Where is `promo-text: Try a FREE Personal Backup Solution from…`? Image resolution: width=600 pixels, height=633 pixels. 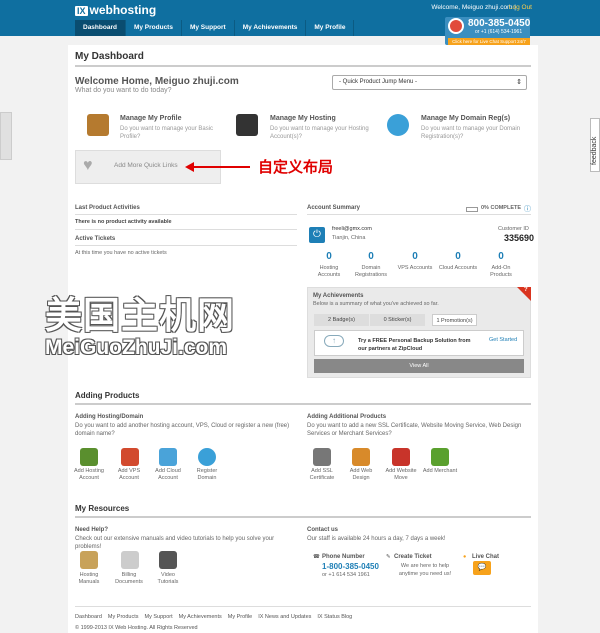
promo-text: Try a FREE Personal Backup Solution from… is located at coordinates (414, 345).